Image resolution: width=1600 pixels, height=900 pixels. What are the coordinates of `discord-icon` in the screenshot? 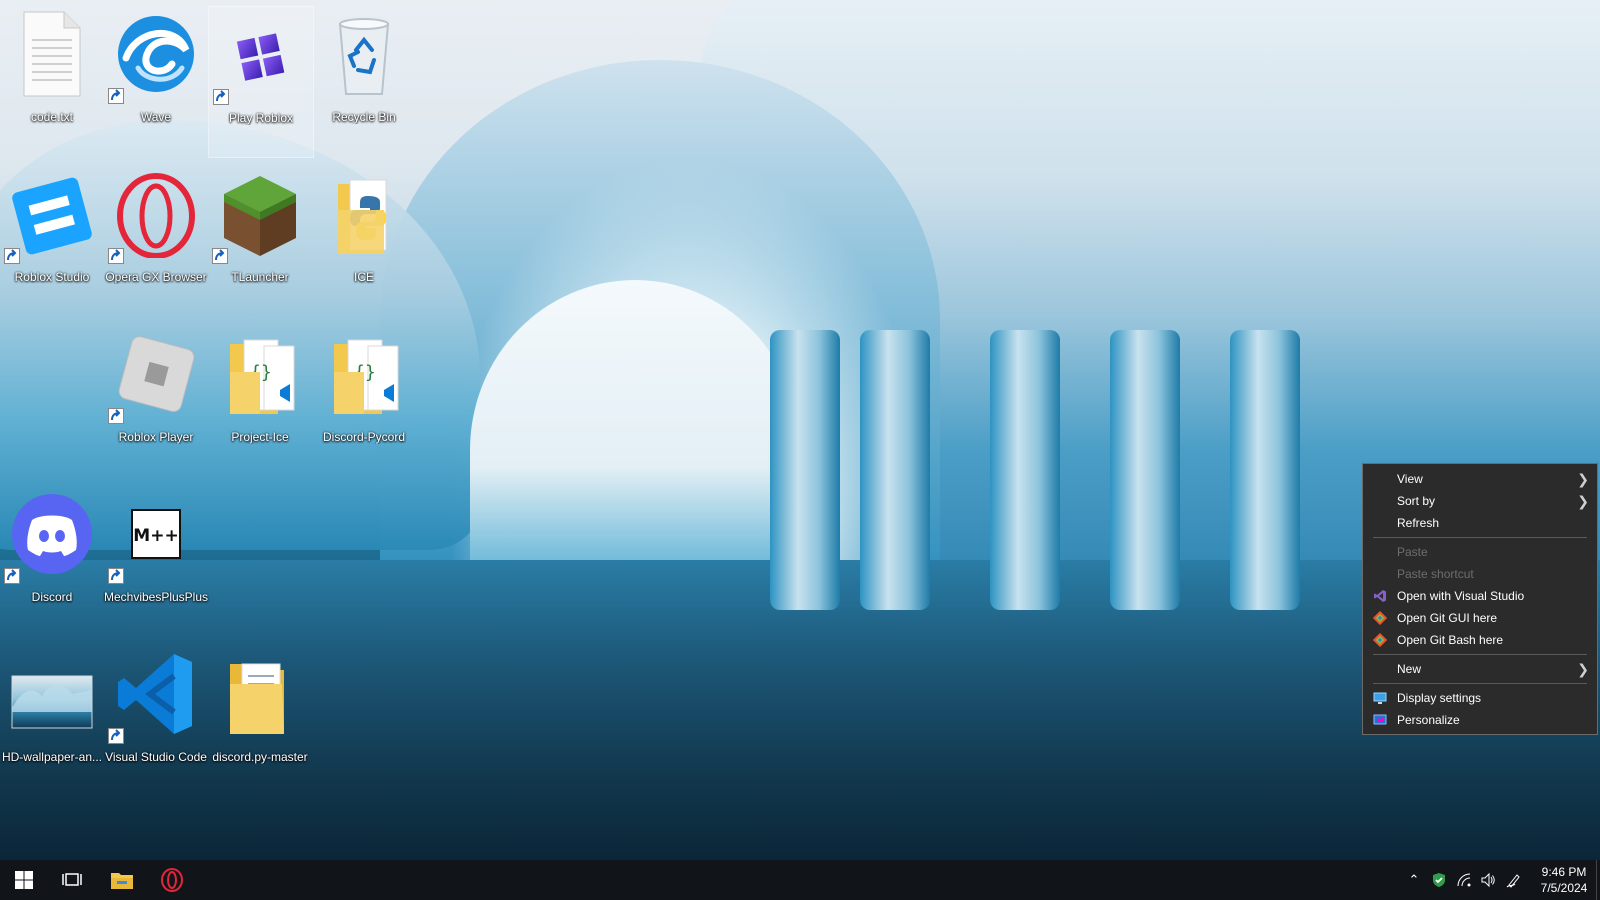 It's located at (52, 534).